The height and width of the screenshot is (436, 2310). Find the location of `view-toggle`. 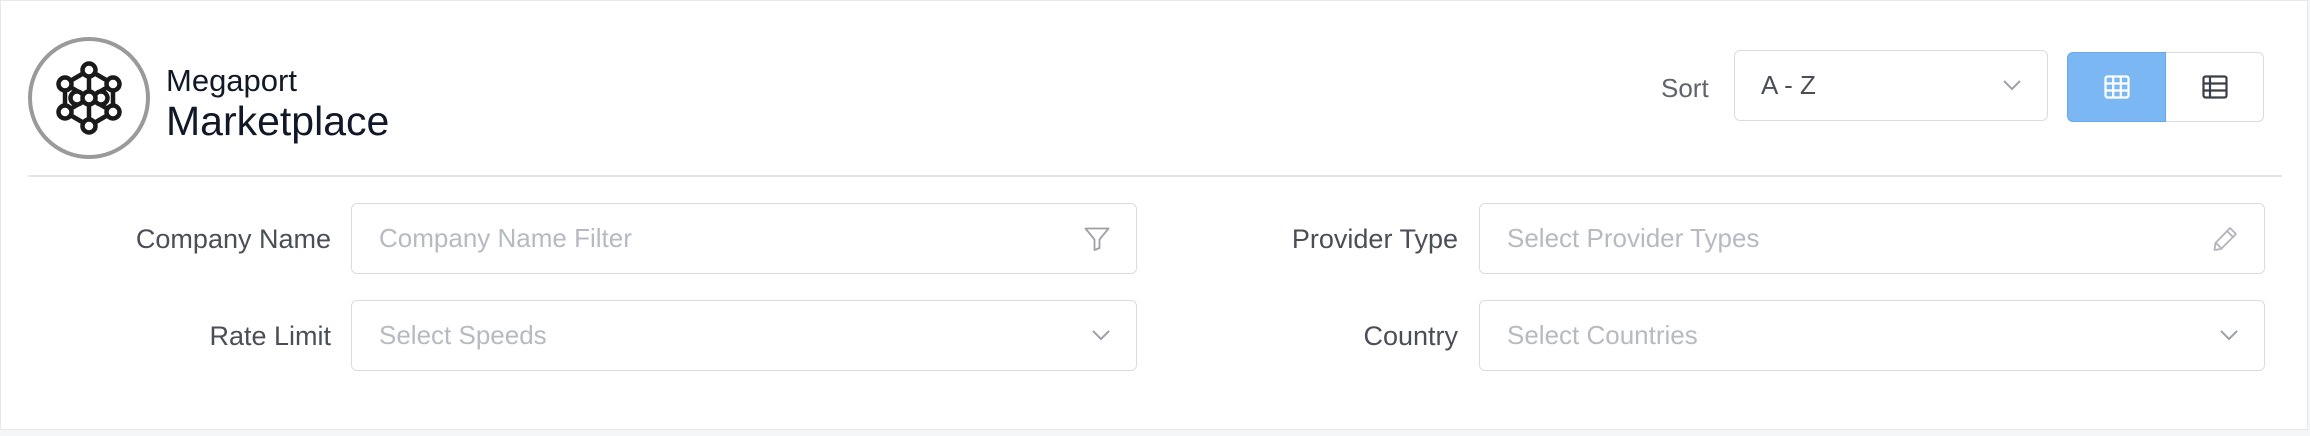

view-toggle is located at coordinates (2165, 87).